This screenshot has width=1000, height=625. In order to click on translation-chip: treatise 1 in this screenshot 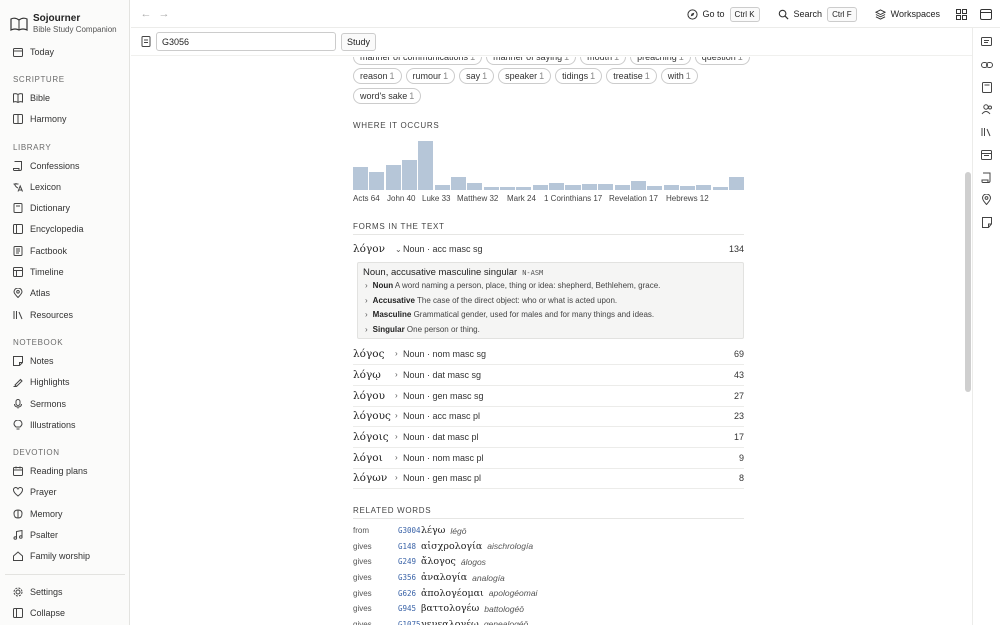, I will do `click(631, 76)`.